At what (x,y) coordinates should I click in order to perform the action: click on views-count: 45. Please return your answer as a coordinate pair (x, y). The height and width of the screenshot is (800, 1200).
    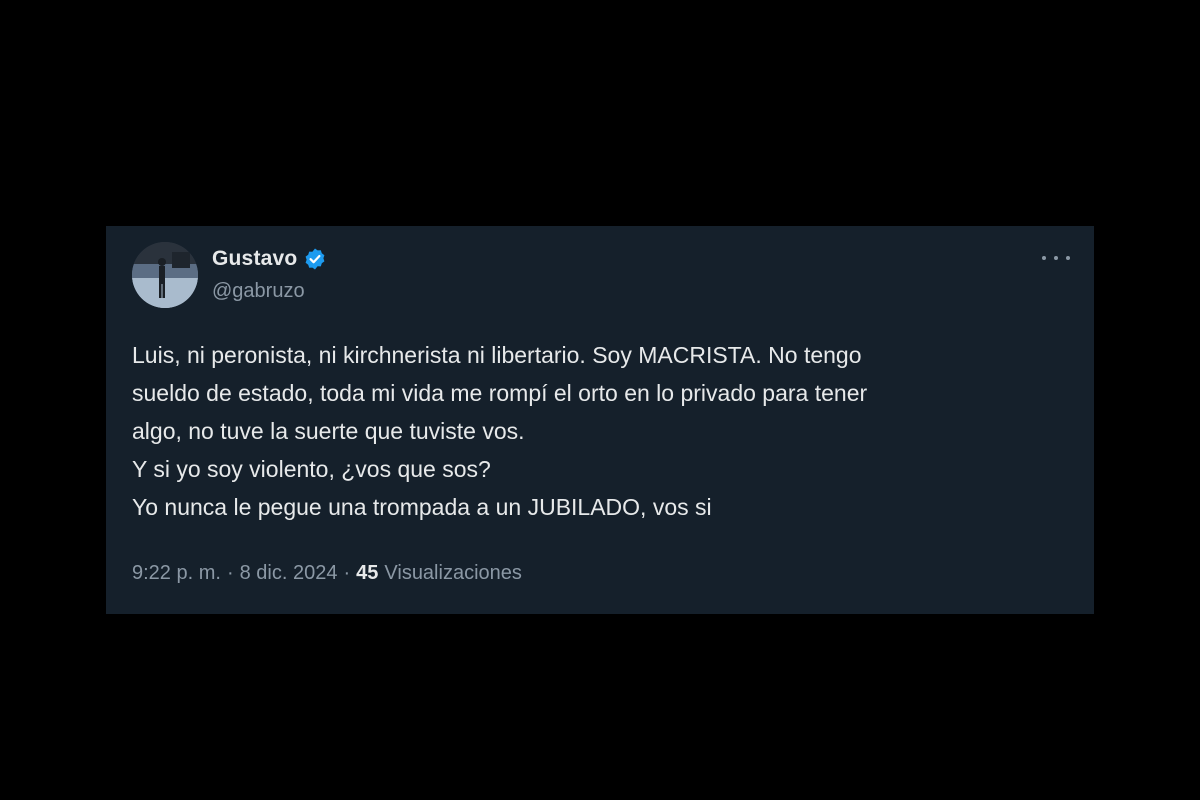
    Looking at the image, I should click on (367, 573).